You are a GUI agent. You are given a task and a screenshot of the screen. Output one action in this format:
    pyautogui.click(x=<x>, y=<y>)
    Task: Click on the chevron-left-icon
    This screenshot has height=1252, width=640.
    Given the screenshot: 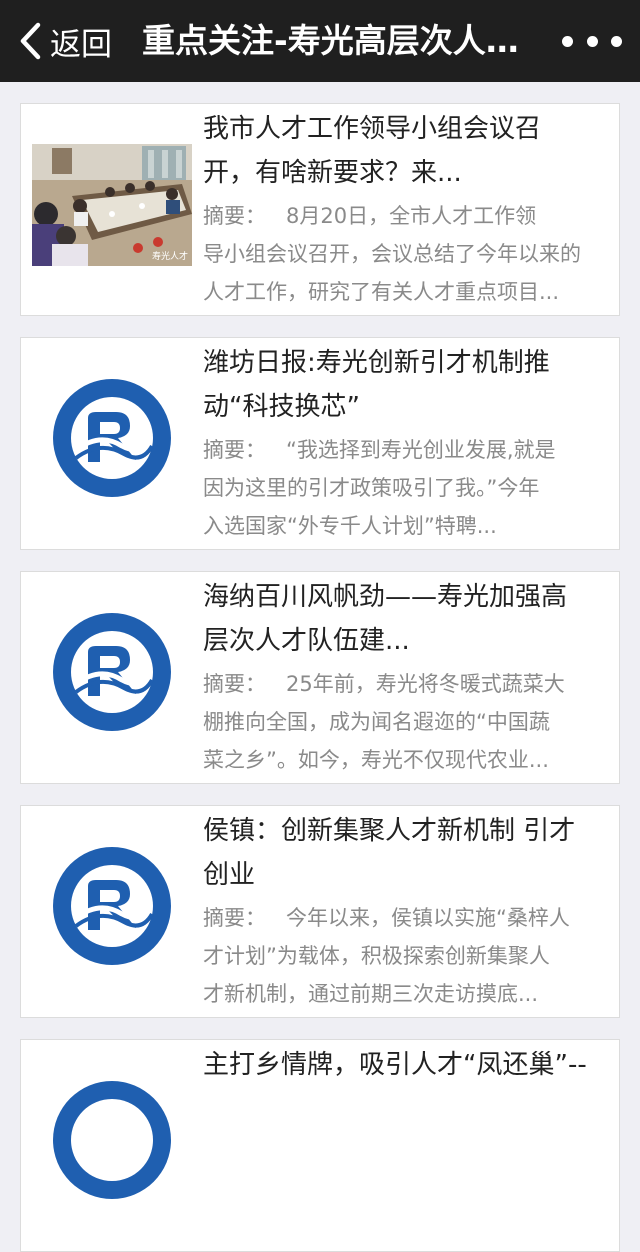 What is the action you would take?
    pyautogui.click(x=30, y=41)
    